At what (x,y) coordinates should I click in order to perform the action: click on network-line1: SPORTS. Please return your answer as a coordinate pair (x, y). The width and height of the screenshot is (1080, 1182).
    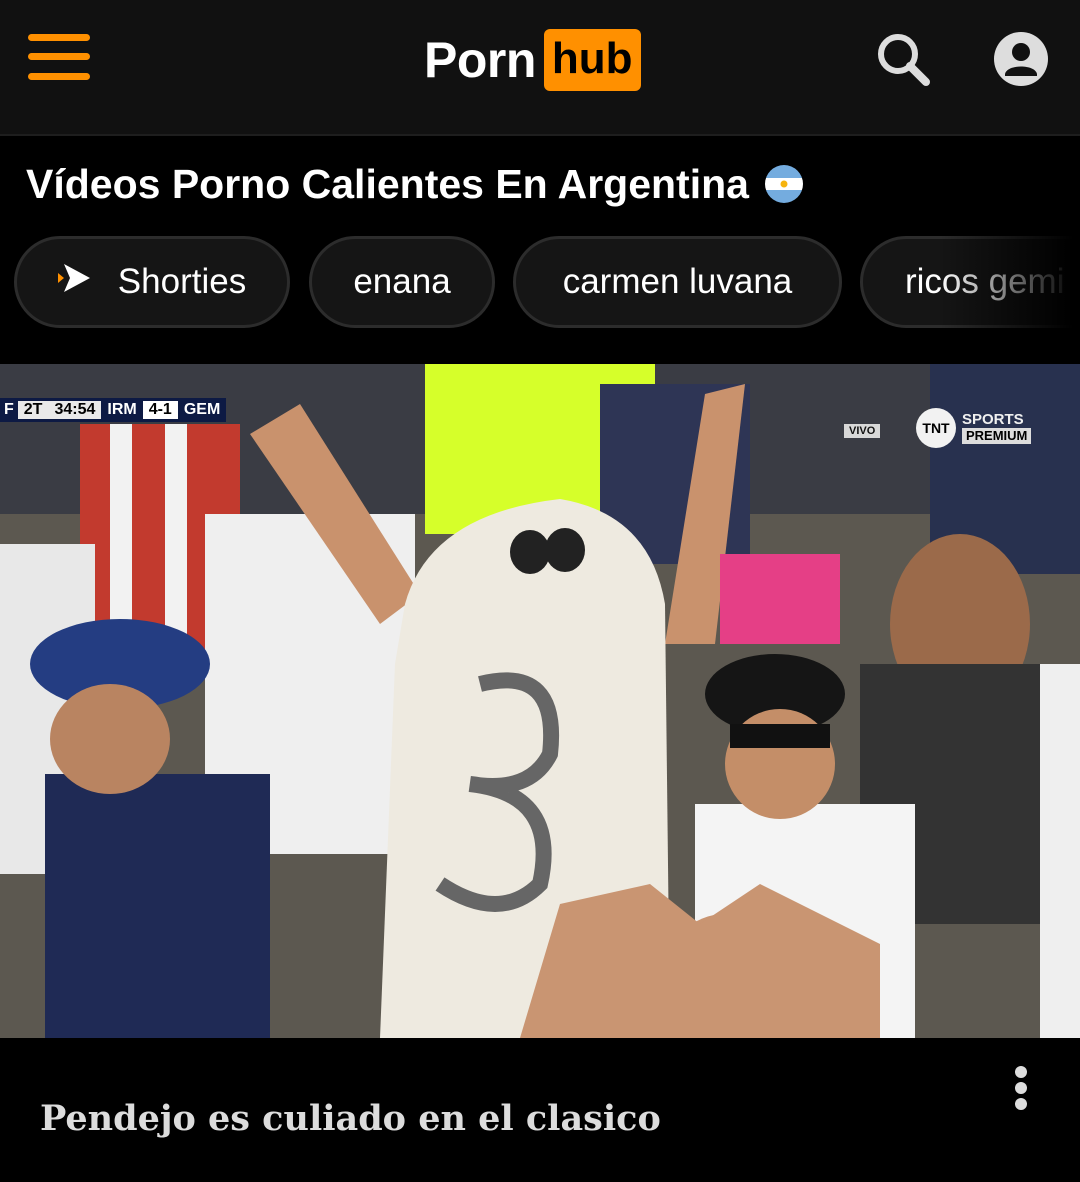
    Looking at the image, I should click on (993, 419).